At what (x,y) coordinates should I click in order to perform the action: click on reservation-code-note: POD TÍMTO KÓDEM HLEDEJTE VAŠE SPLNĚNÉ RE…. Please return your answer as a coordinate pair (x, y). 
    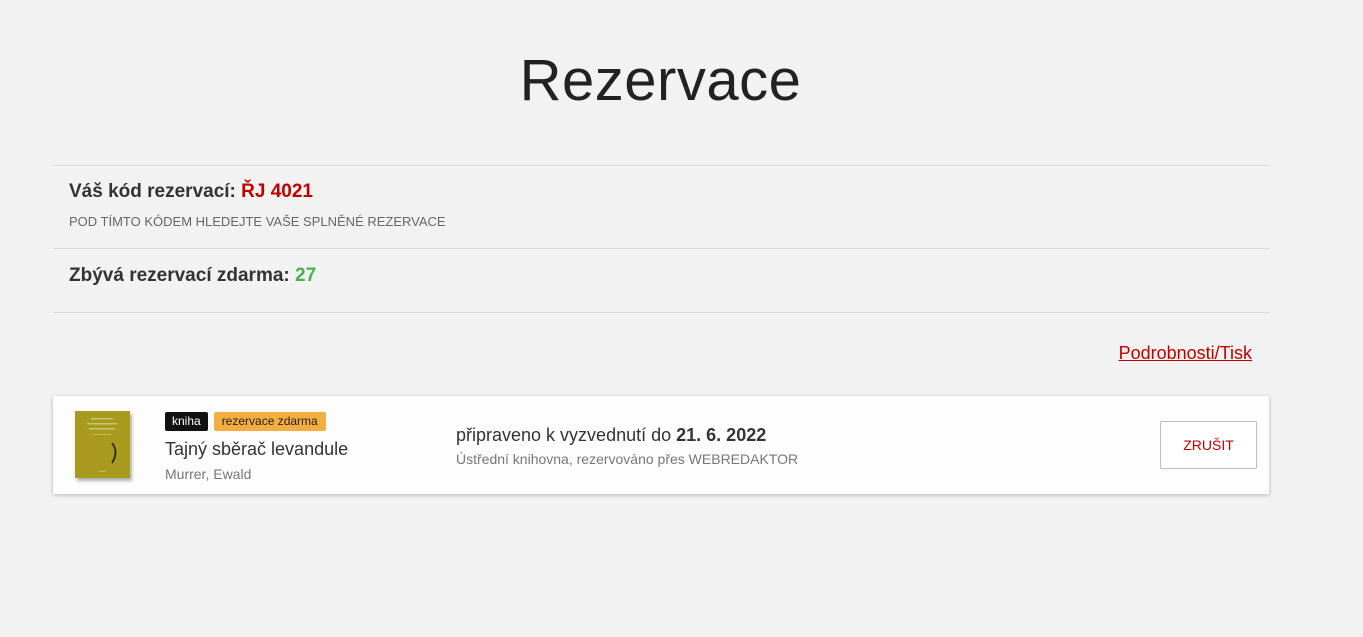
    Looking at the image, I should click on (257, 221).